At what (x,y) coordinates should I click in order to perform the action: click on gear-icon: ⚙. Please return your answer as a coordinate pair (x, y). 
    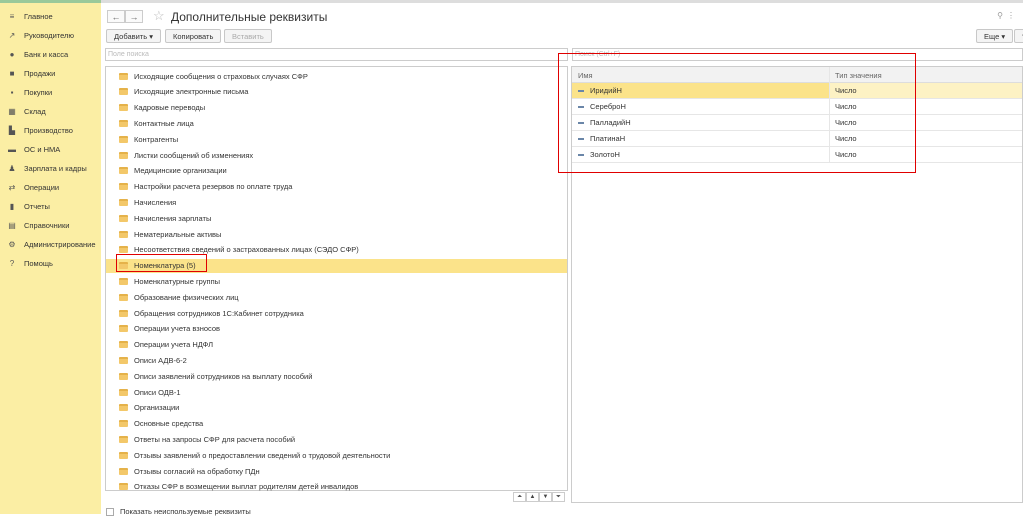
    Looking at the image, I should click on (12, 244).